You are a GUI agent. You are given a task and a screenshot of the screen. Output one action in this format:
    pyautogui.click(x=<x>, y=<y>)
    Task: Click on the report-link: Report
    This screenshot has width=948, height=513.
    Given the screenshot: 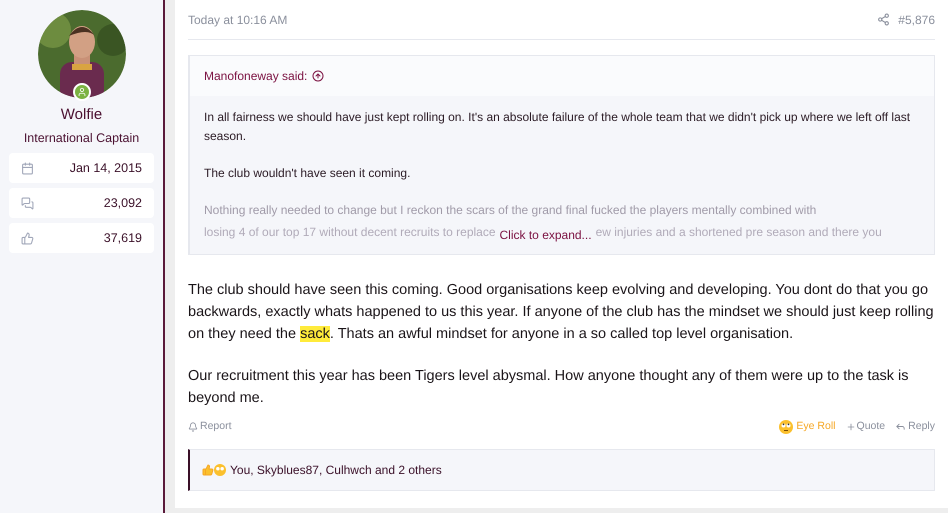 What is the action you would take?
    pyautogui.click(x=210, y=427)
    